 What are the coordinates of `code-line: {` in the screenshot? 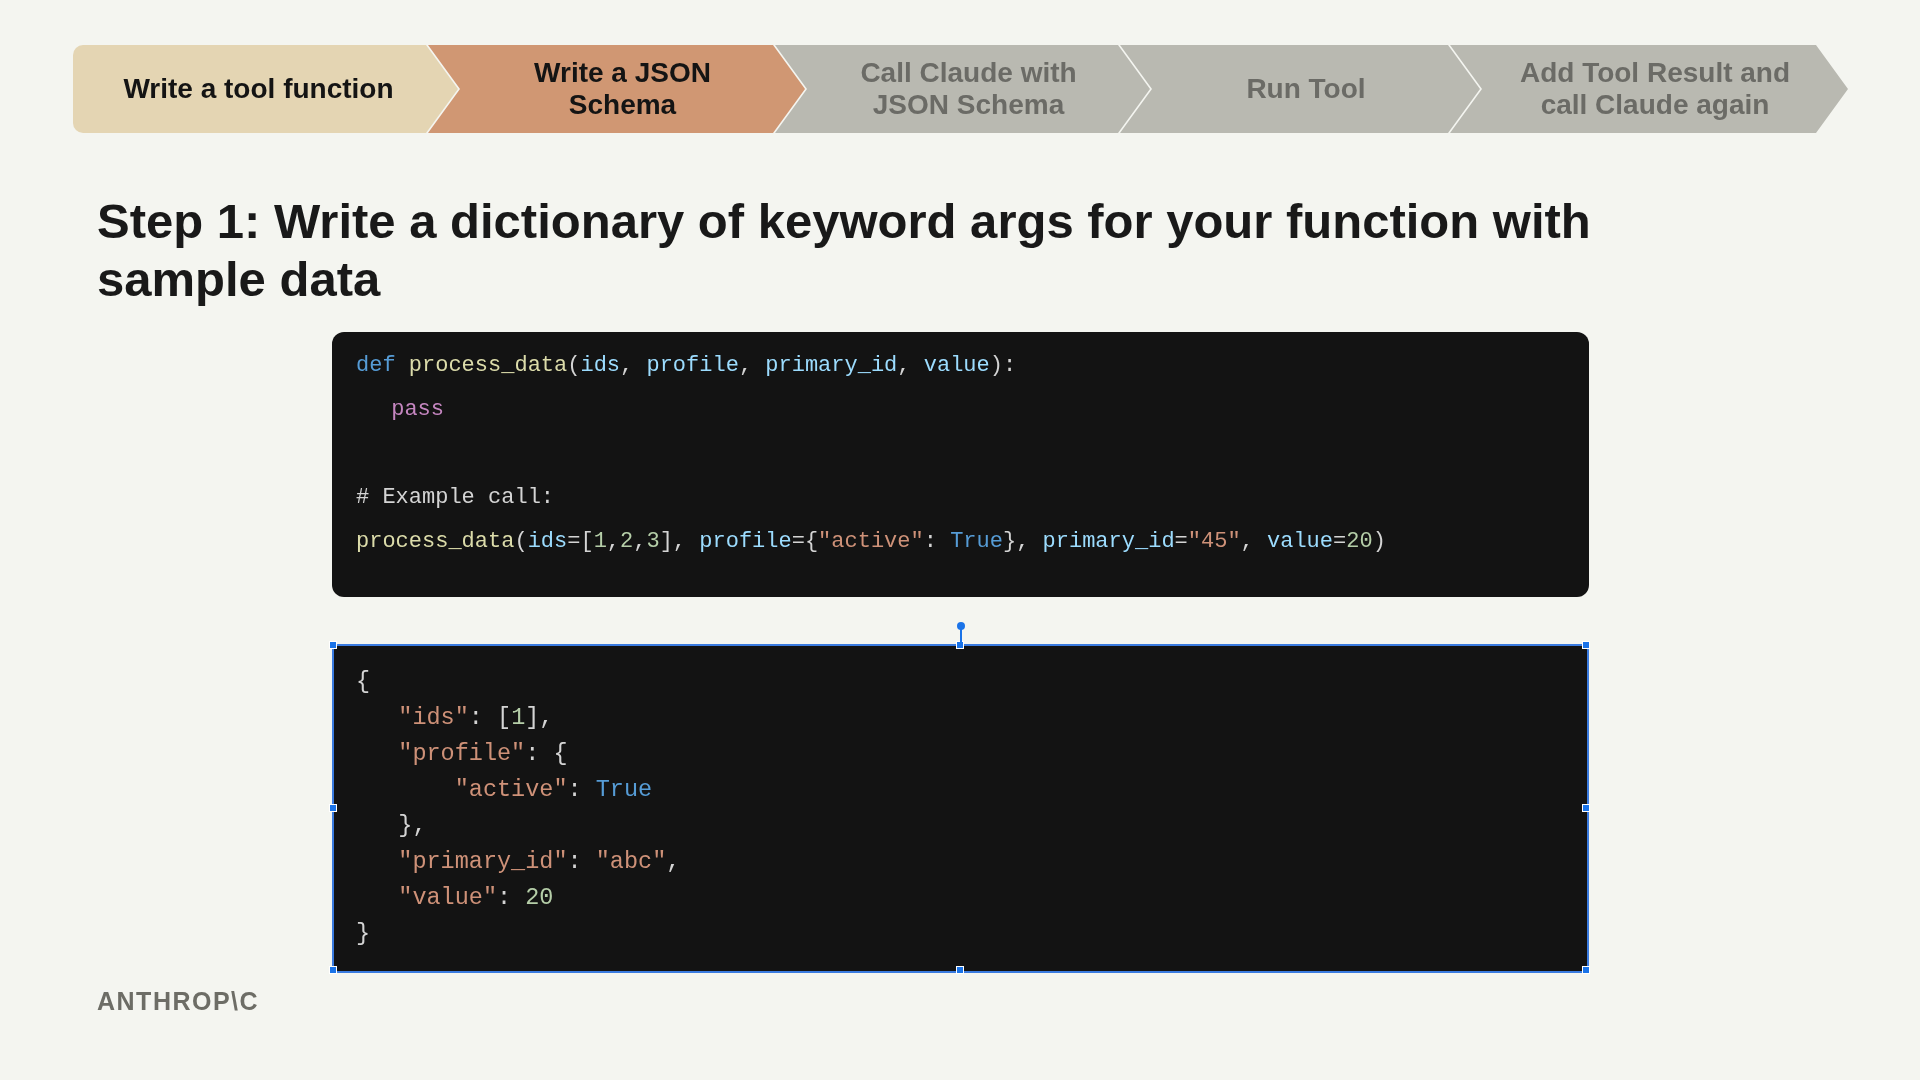 It's located at (364, 682).